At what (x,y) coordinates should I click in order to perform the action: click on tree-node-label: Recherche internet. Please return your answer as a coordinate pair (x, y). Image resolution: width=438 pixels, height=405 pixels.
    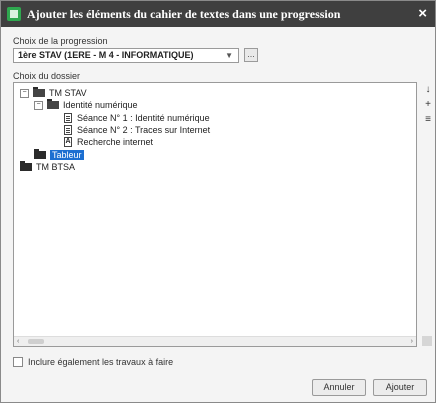
    Looking at the image, I should click on (115, 142).